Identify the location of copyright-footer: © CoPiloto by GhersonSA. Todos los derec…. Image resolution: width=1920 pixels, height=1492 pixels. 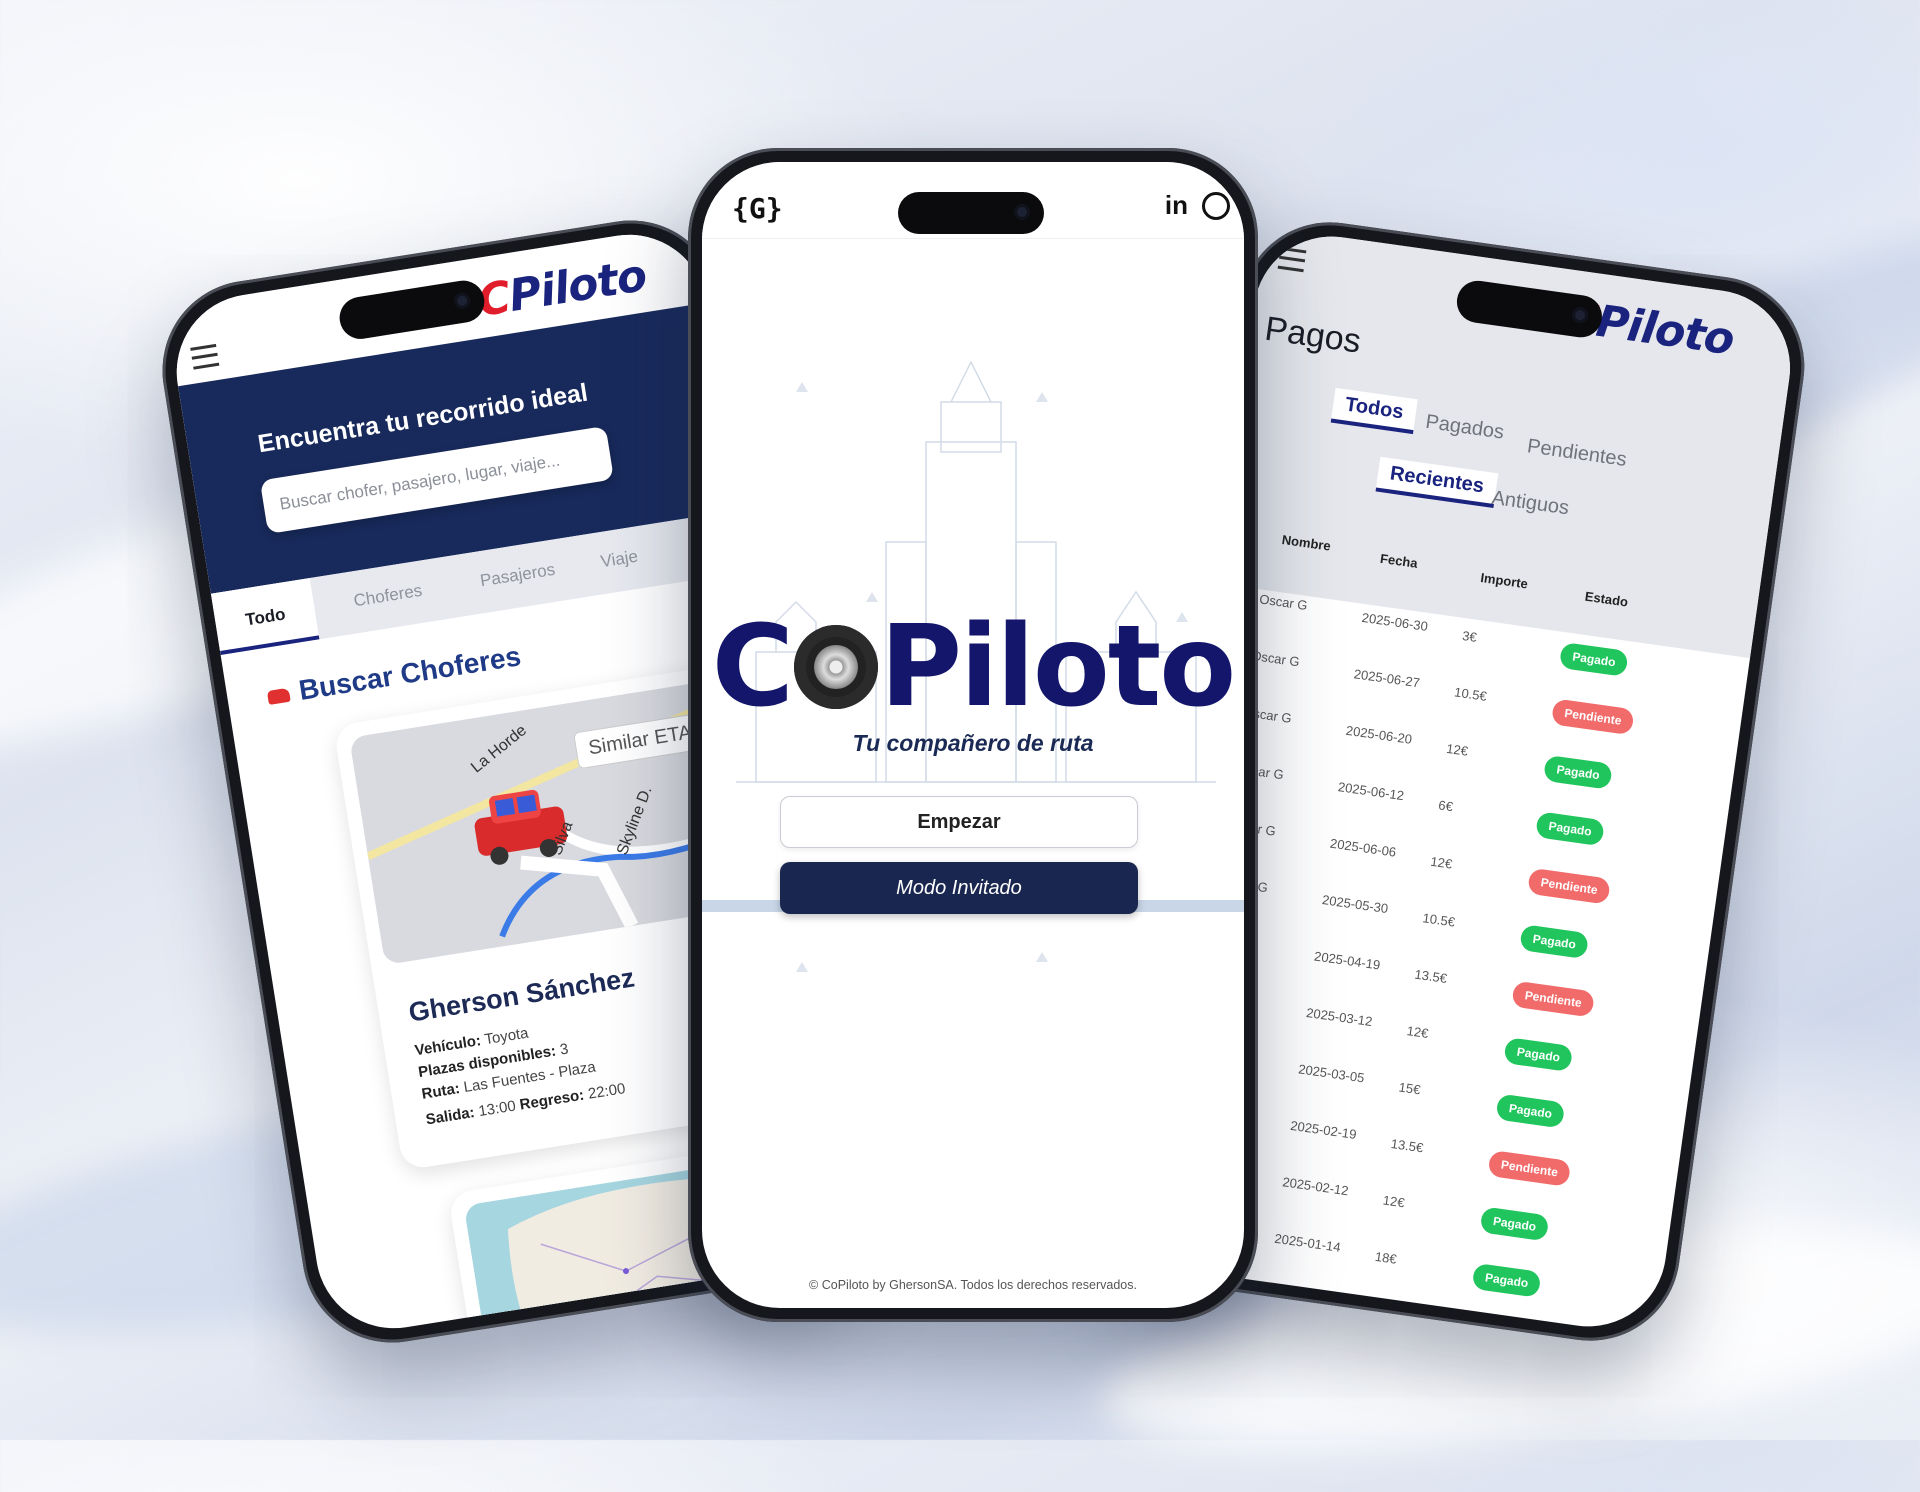
(973, 1285).